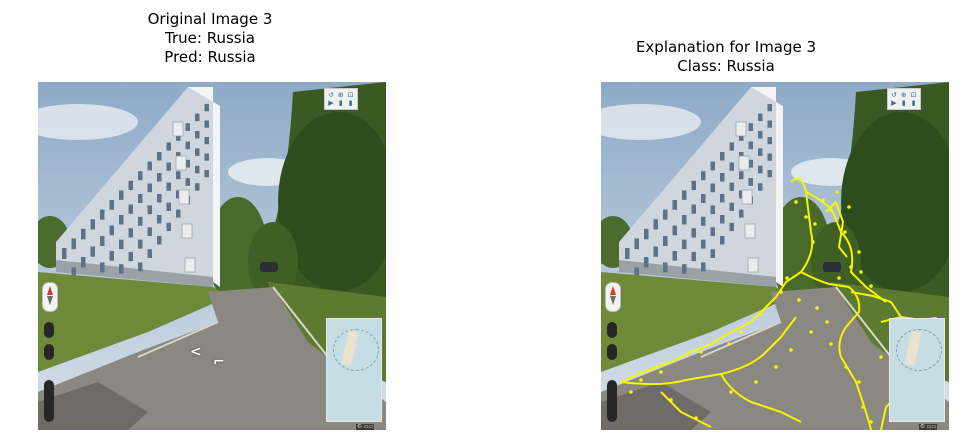 The image size is (976, 443). I want to click on pan-control, so click(612, 352).